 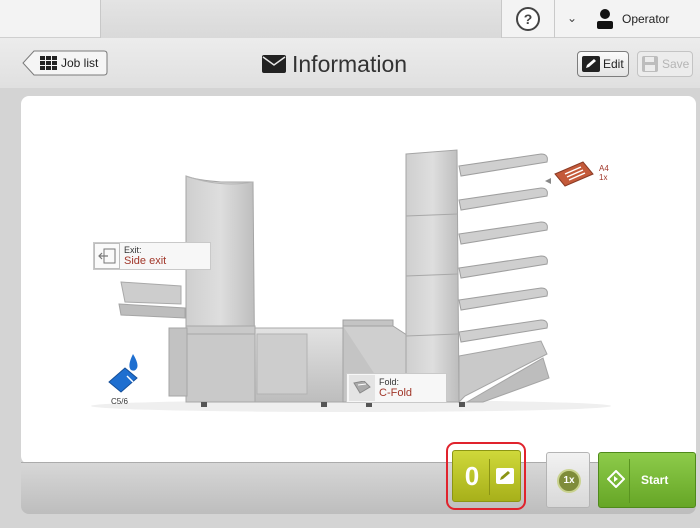 What do you see at coordinates (358, 488) in the screenshot?
I see `control-tray` at bounding box center [358, 488].